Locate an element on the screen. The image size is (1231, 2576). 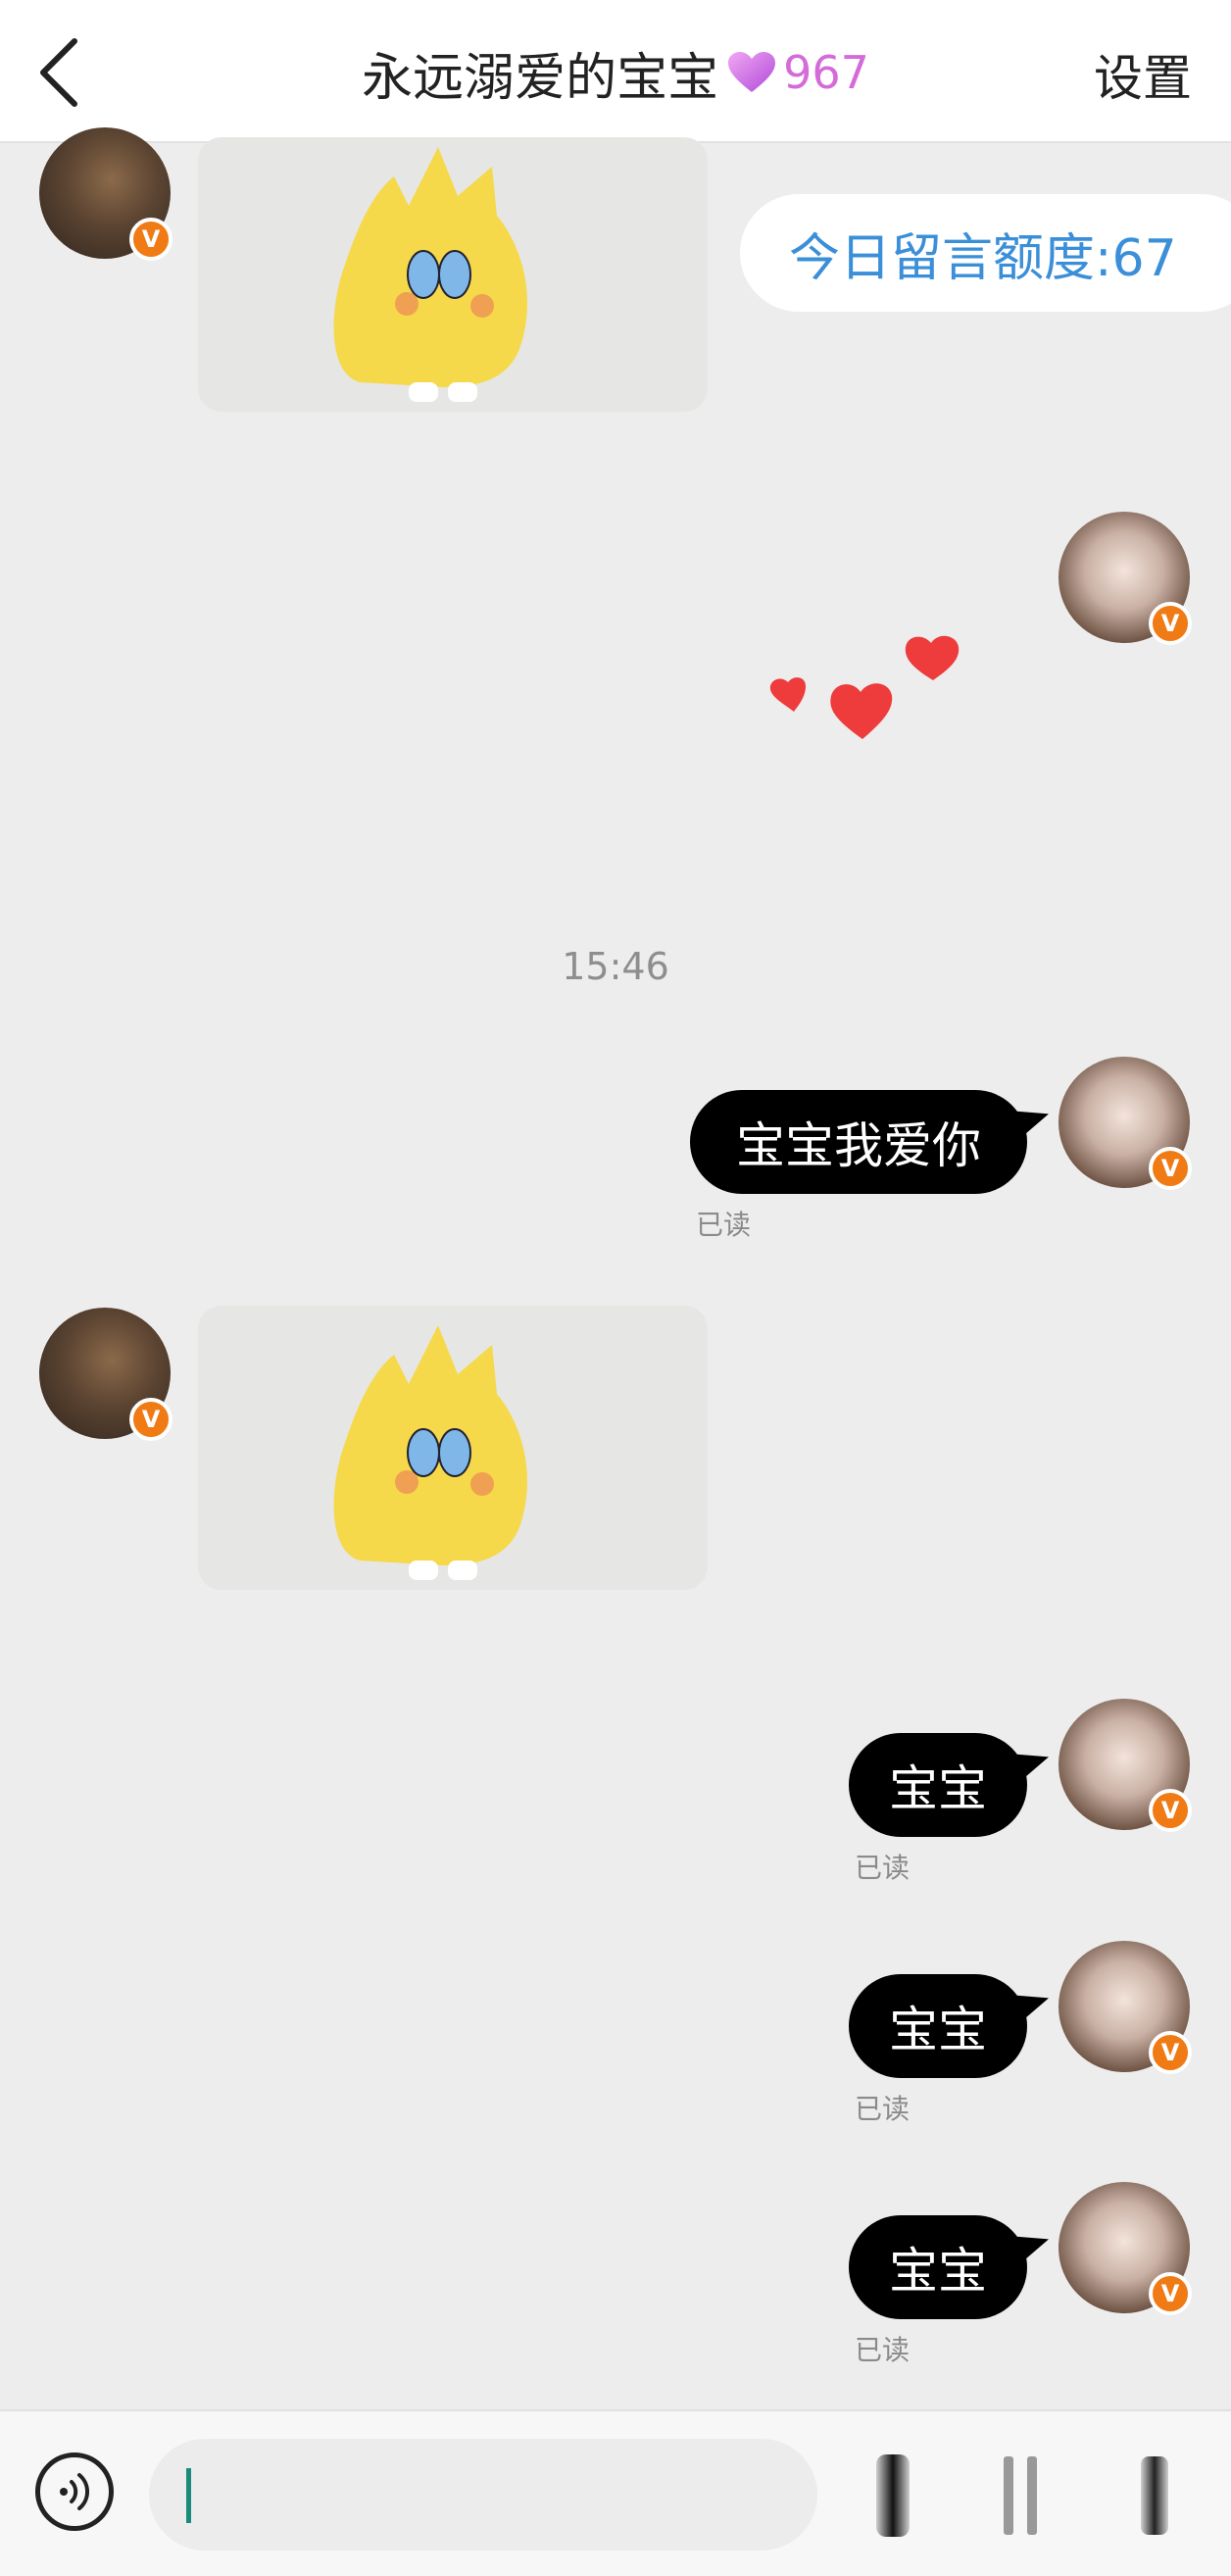
chat-header: 永远溺爱的宝宝 967 设置 is located at coordinates (616, 71).